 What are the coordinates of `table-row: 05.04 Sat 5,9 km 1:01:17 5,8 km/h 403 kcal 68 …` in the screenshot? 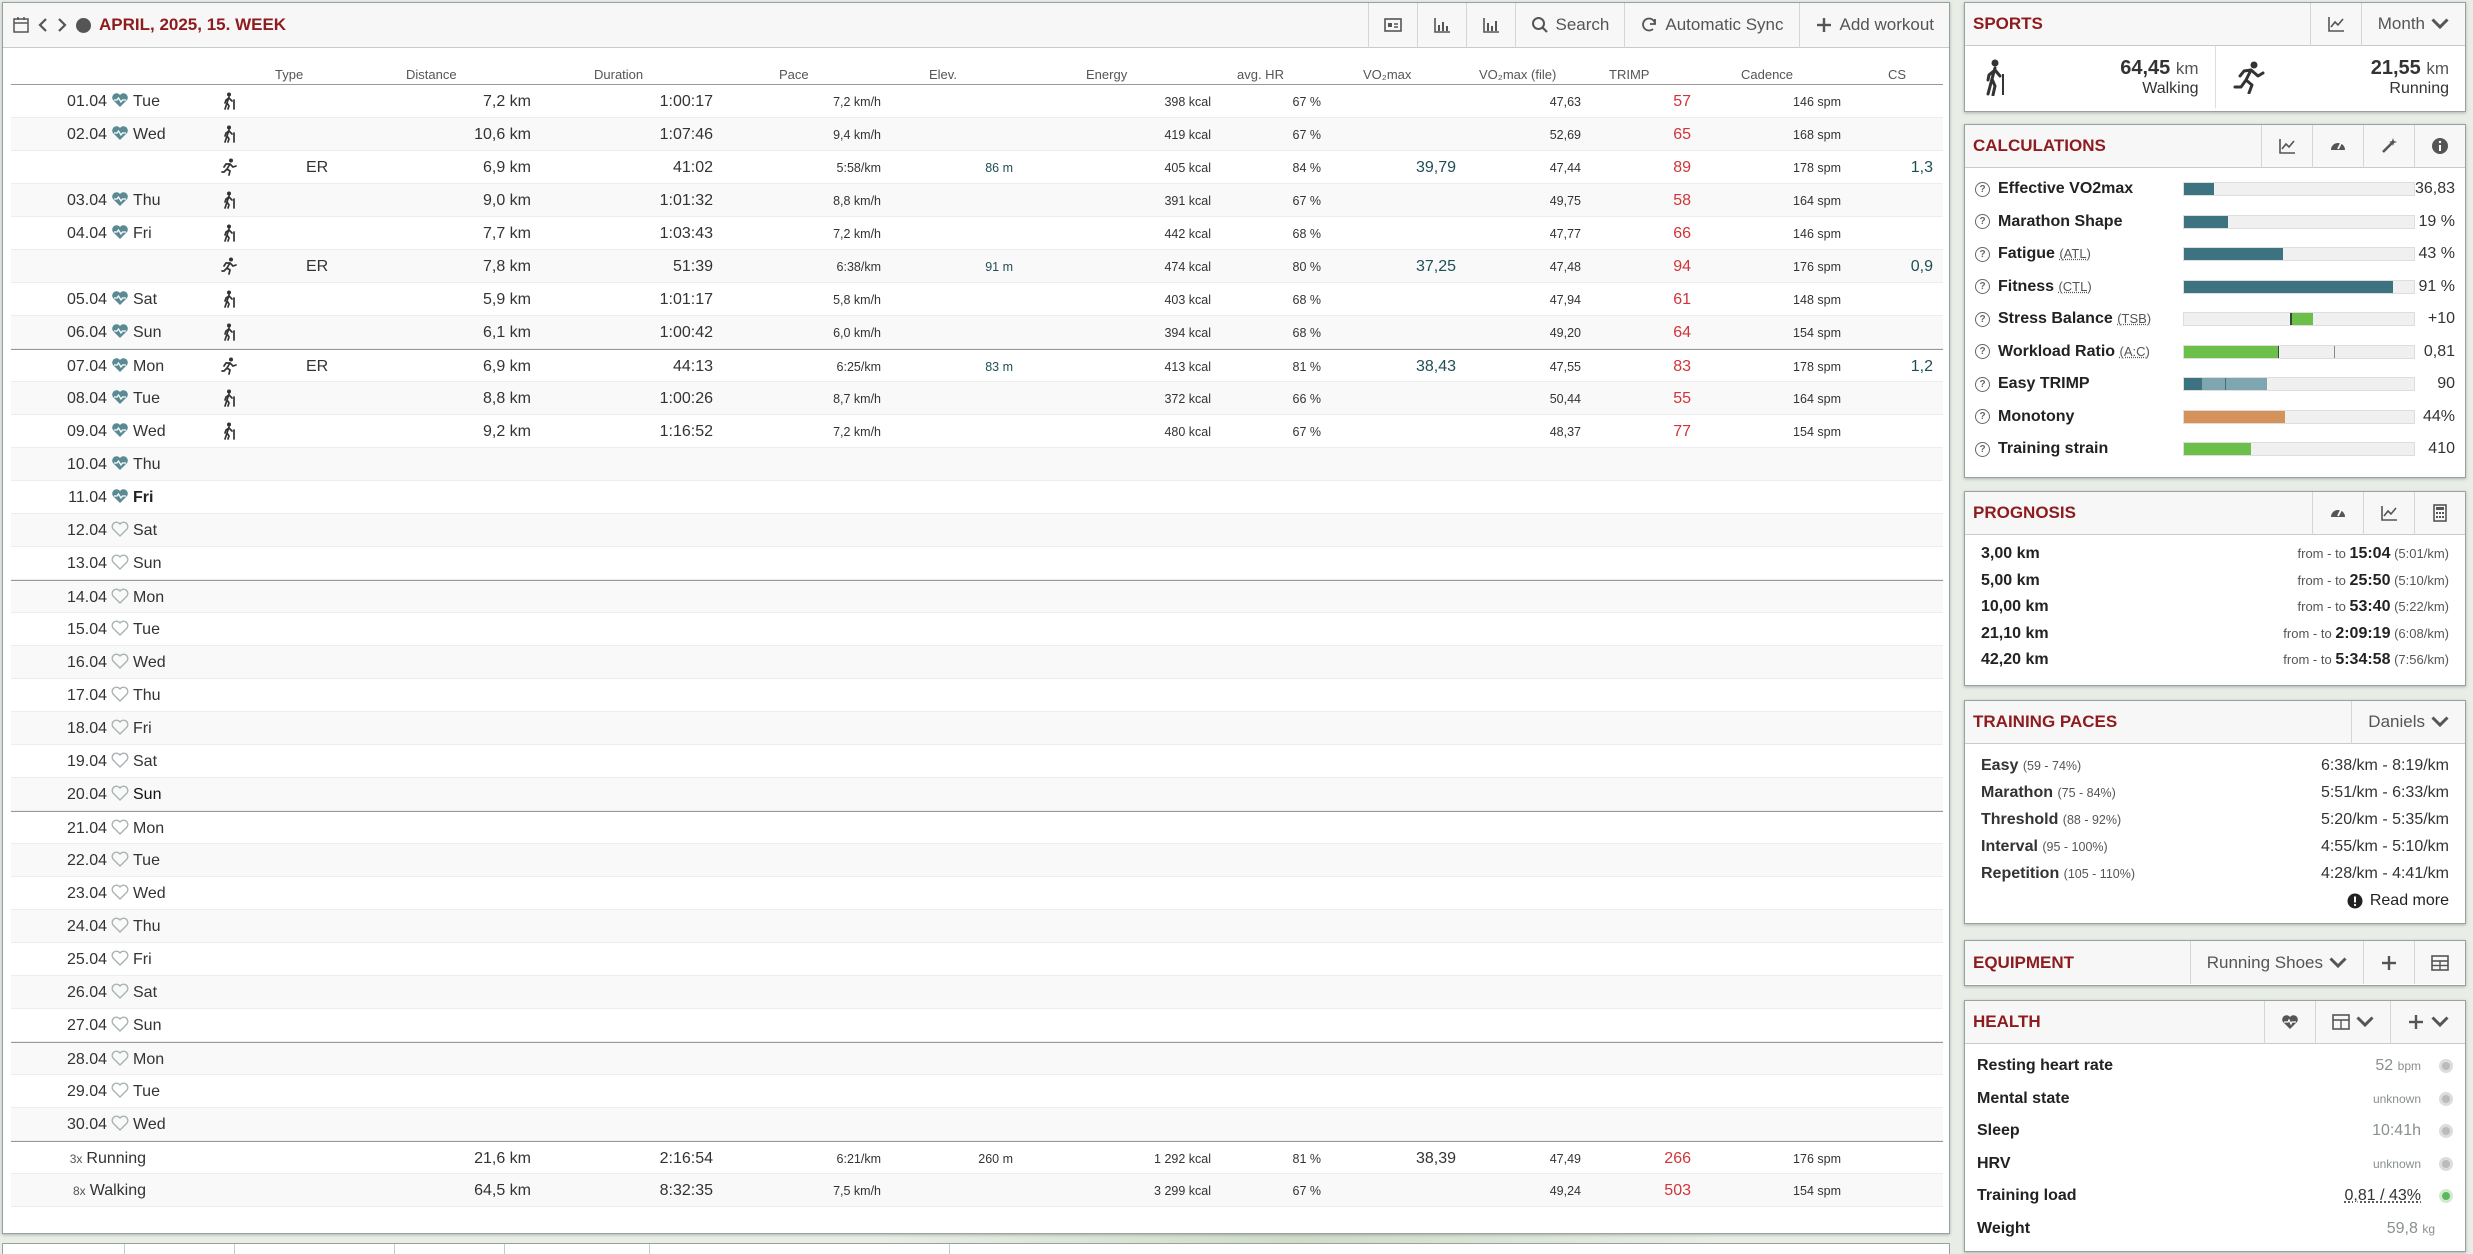 It's located at (977, 299).